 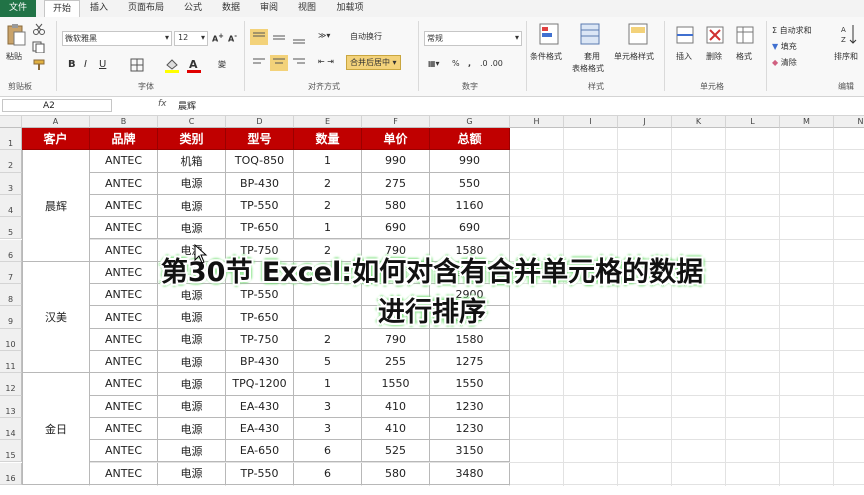 What do you see at coordinates (328, 362) in the screenshot?
I see `table-cell: 5` at bounding box center [328, 362].